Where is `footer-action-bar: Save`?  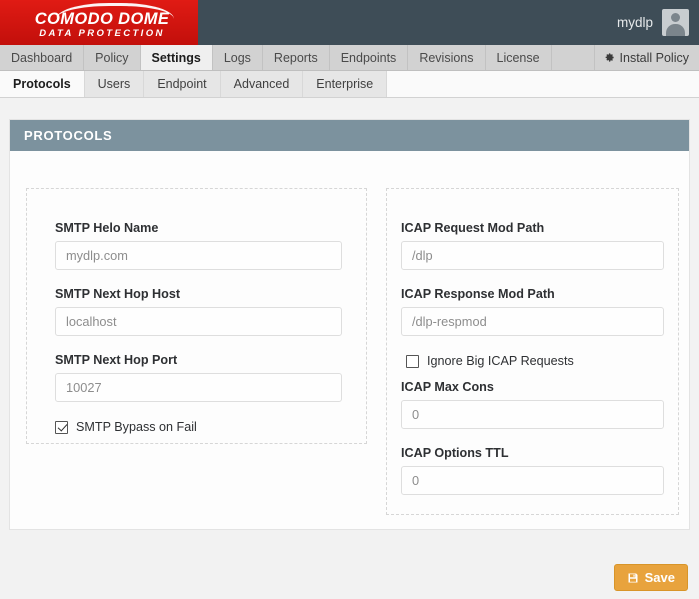 footer-action-bar: Save is located at coordinates (349, 569).